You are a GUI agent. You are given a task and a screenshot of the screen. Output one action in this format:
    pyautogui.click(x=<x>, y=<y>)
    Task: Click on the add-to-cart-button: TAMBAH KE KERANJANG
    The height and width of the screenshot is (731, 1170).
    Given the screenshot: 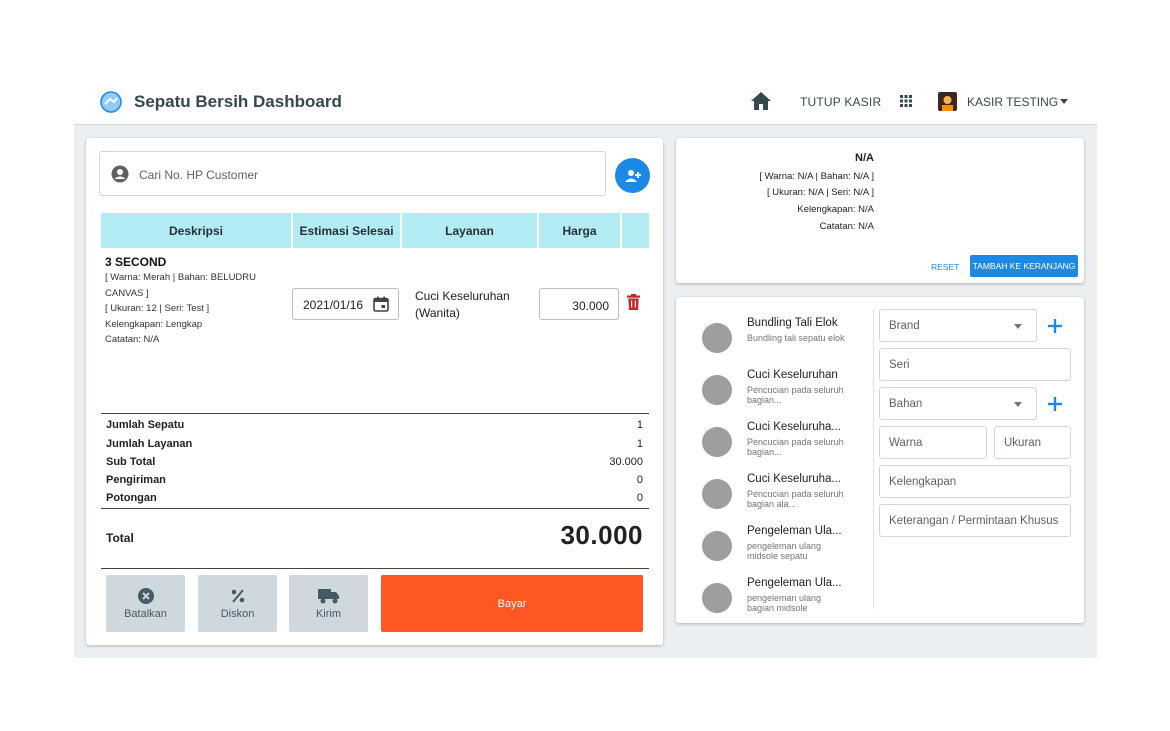 What is the action you would take?
    pyautogui.click(x=1024, y=266)
    